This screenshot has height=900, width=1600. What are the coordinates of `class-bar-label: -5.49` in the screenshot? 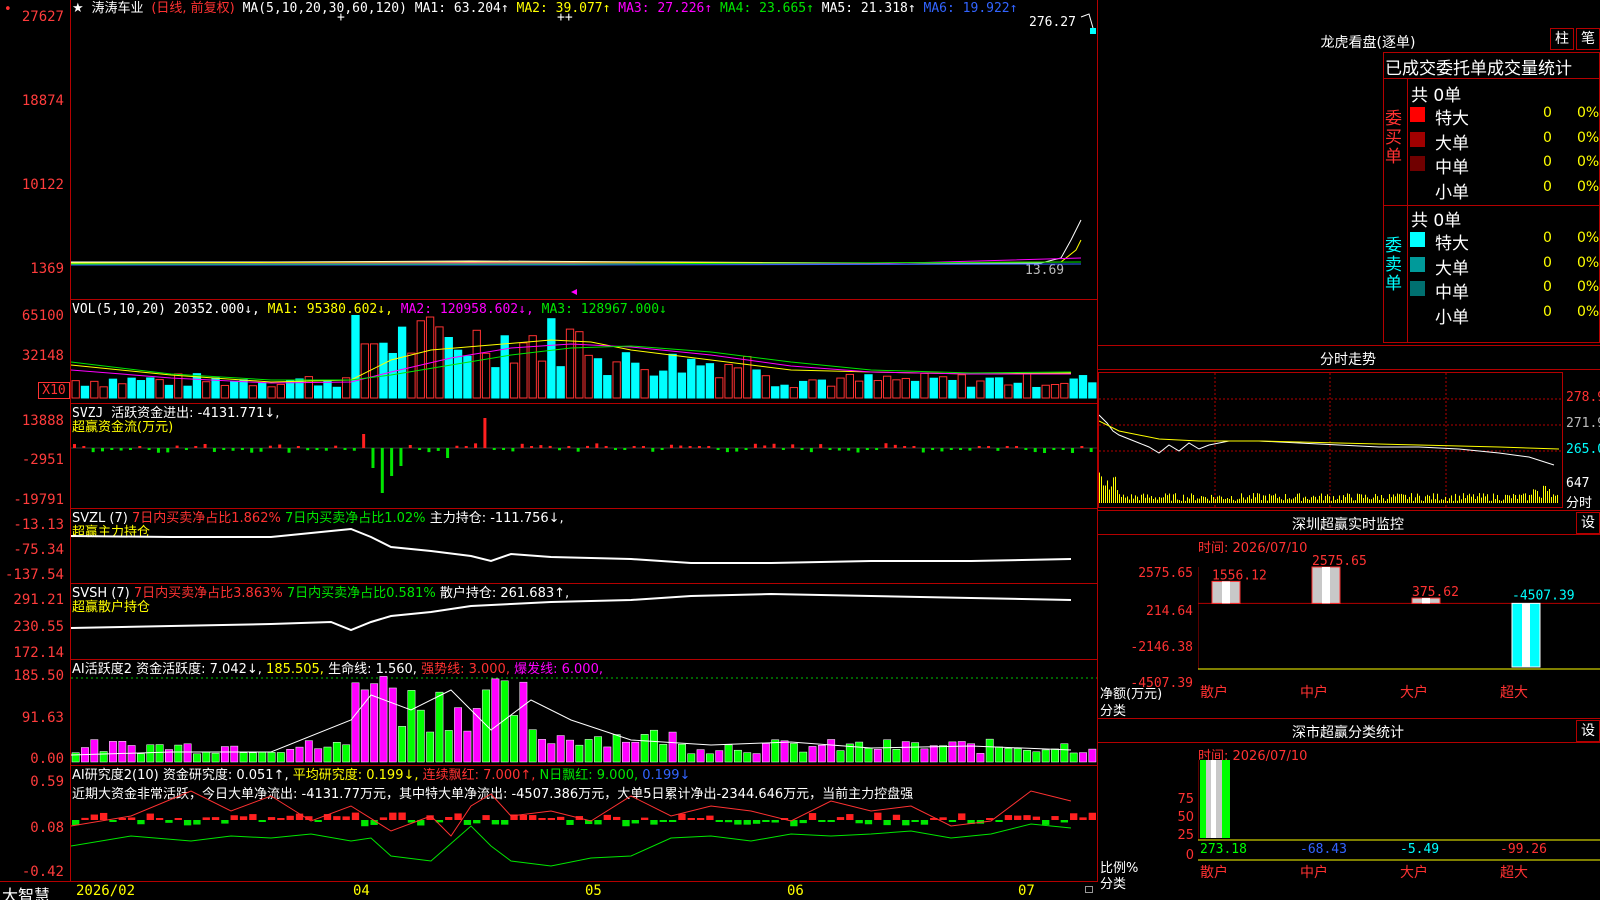 It's located at (1419, 849).